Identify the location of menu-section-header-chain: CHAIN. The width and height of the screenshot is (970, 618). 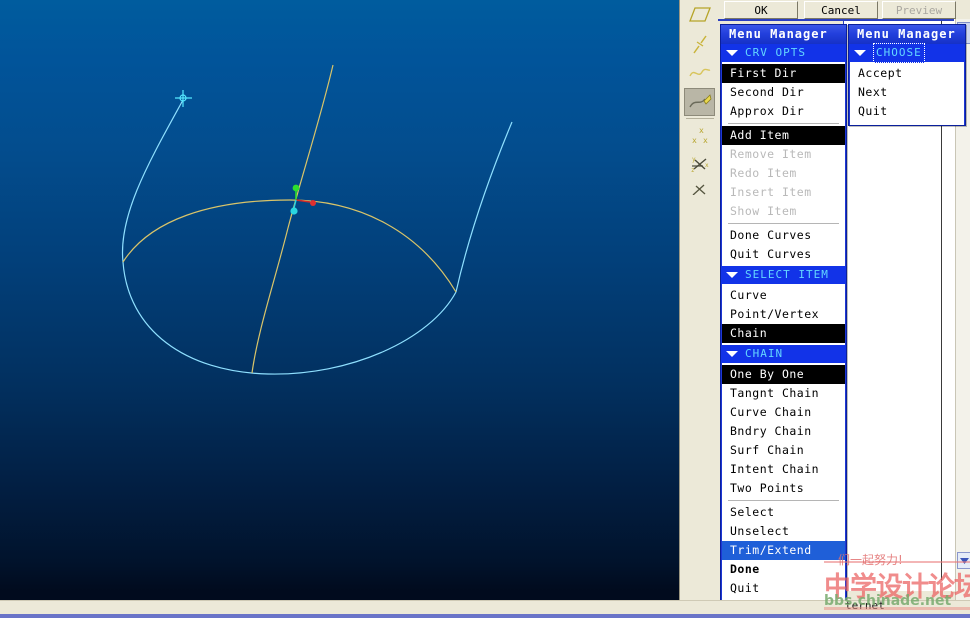
(783, 354).